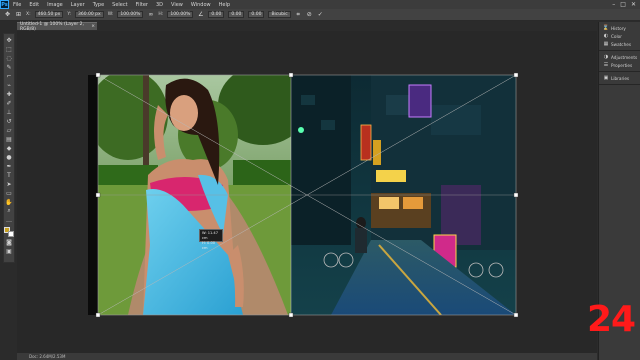 This screenshot has height=360, width=640. What do you see at coordinates (78, 5) in the screenshot?
I see `menu-layer: Layer` at bounding box center [78, 5].